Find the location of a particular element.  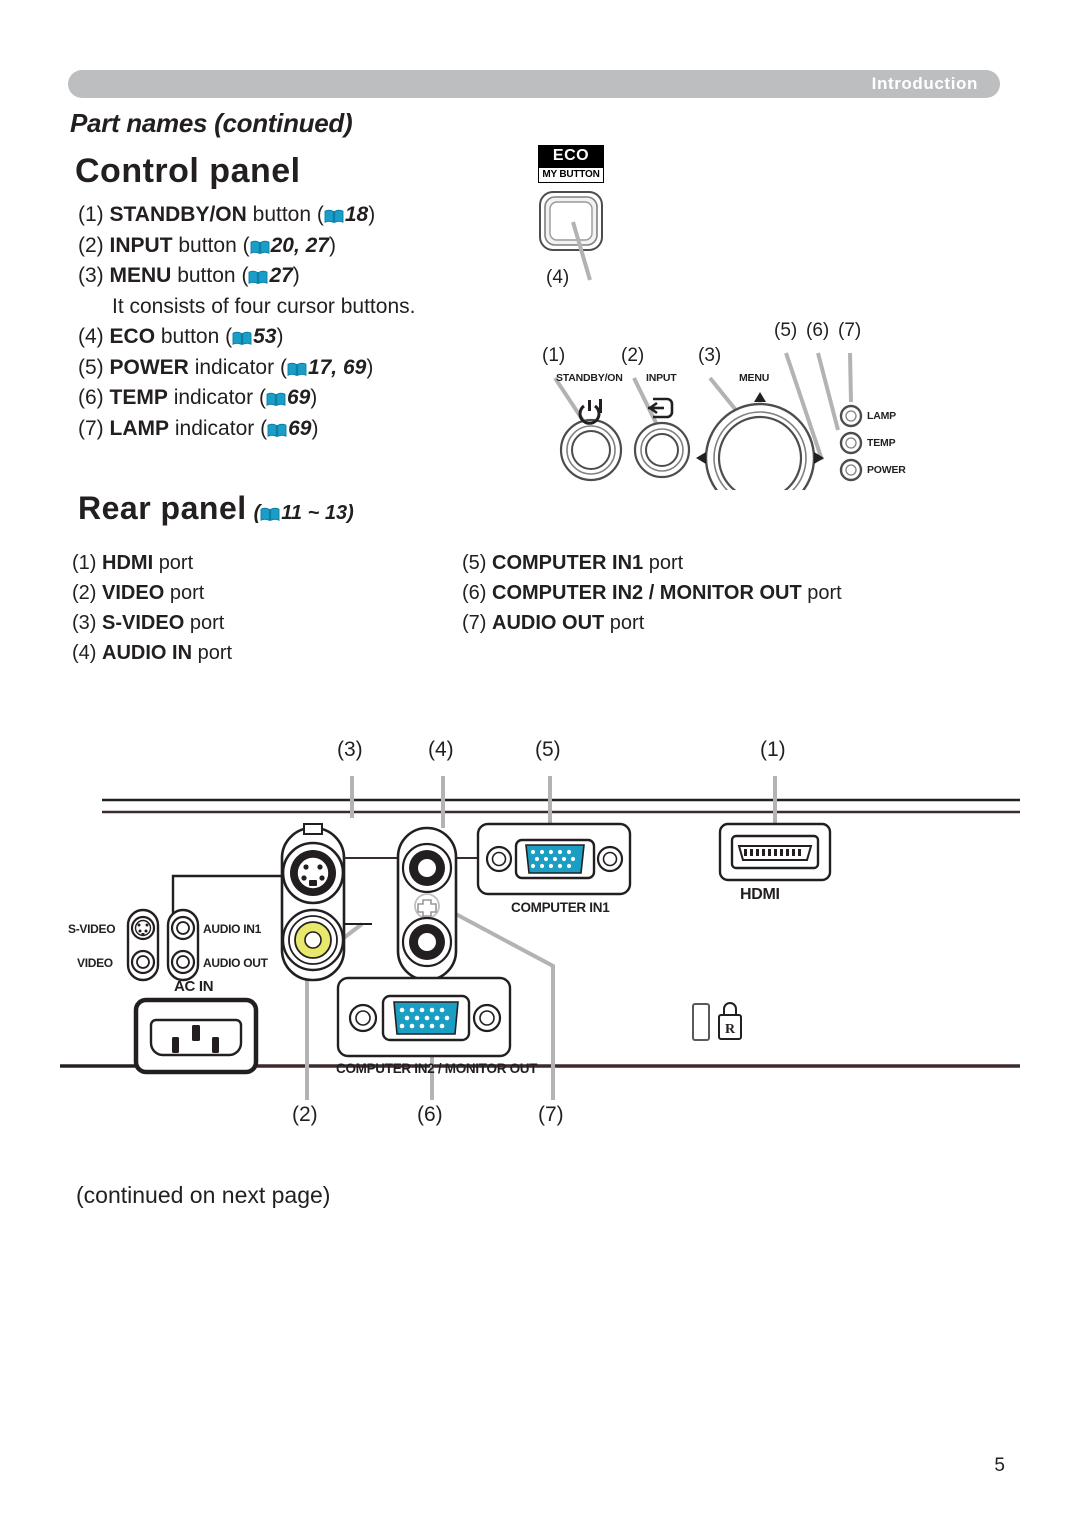

list-item-note: It consists of four cursor buttons. is located at coordinates (264, 306).